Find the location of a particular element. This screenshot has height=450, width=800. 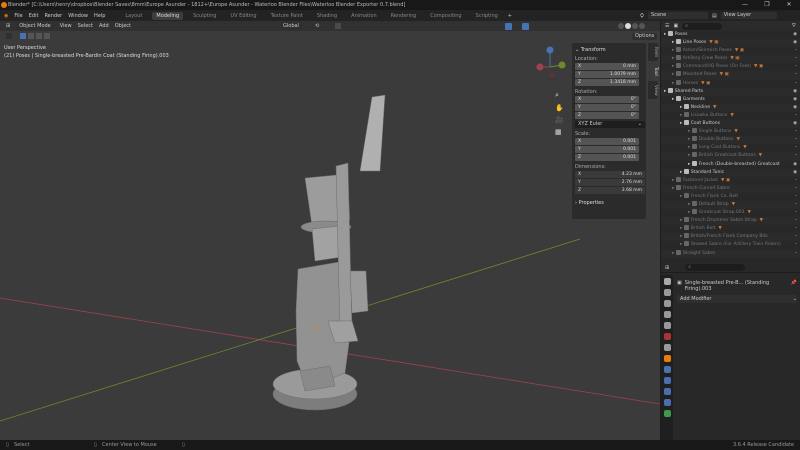

outliner-item: ▸ Mounted Poses ▼ ▣ – is located at coordinates (730, 75).